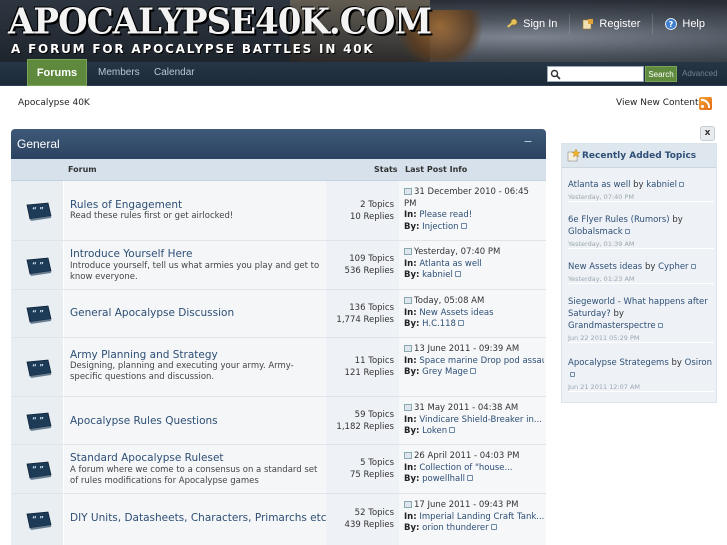 This screenshot has width=727, height=545. I want to click on last-post-date: 13 June 2011 - 09:39 AM, so click(466, 349).